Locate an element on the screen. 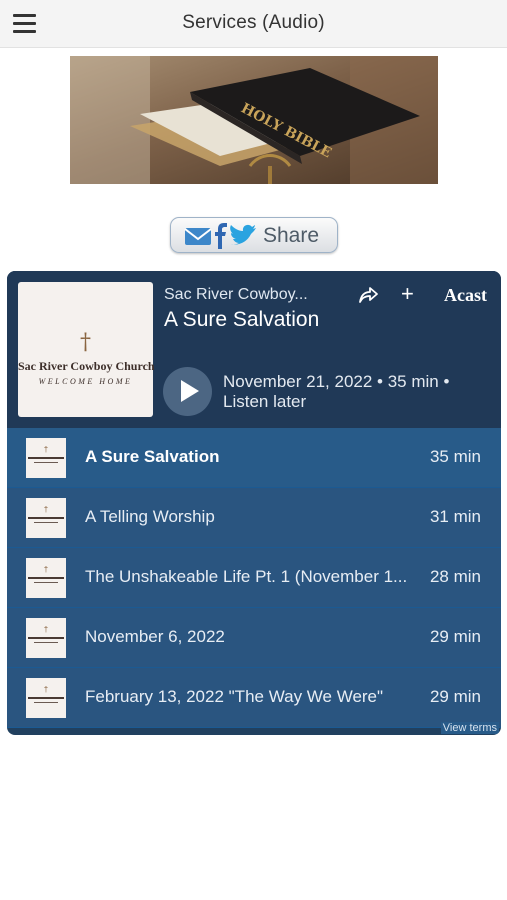  play-icon is located at coordinates (190, 391).